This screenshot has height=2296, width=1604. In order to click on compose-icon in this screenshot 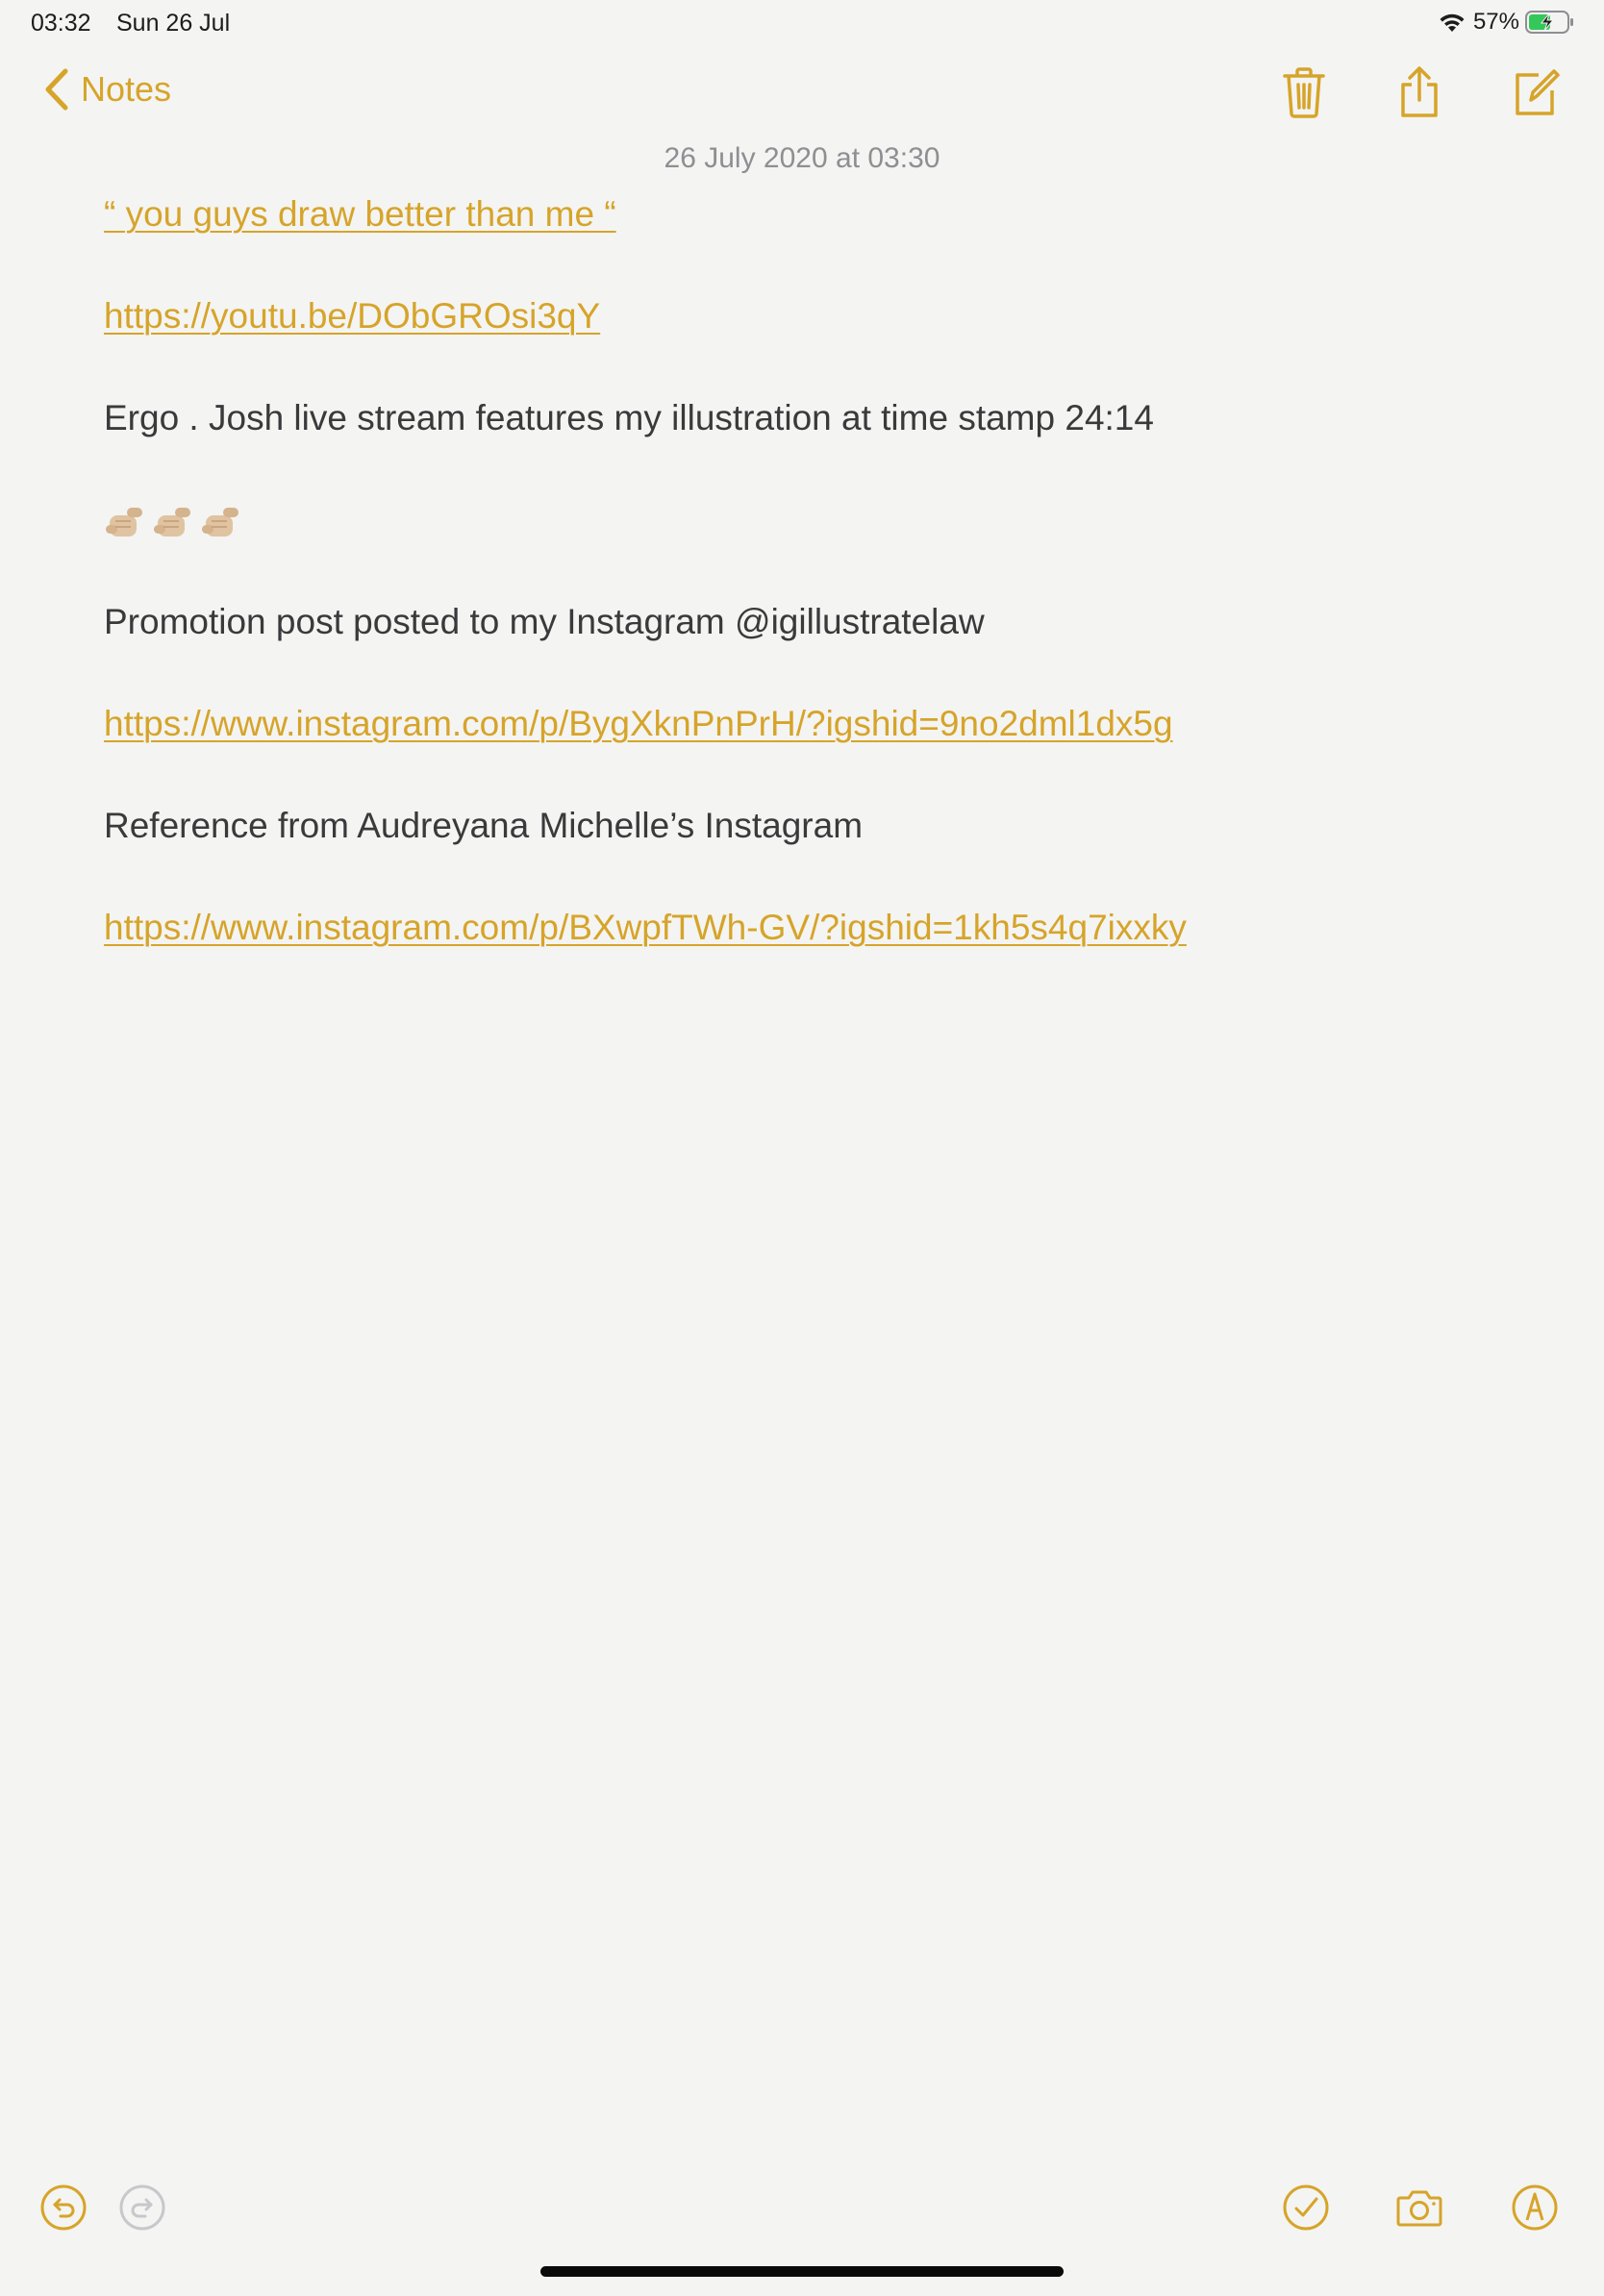, I will do `click(1538, 92)`.